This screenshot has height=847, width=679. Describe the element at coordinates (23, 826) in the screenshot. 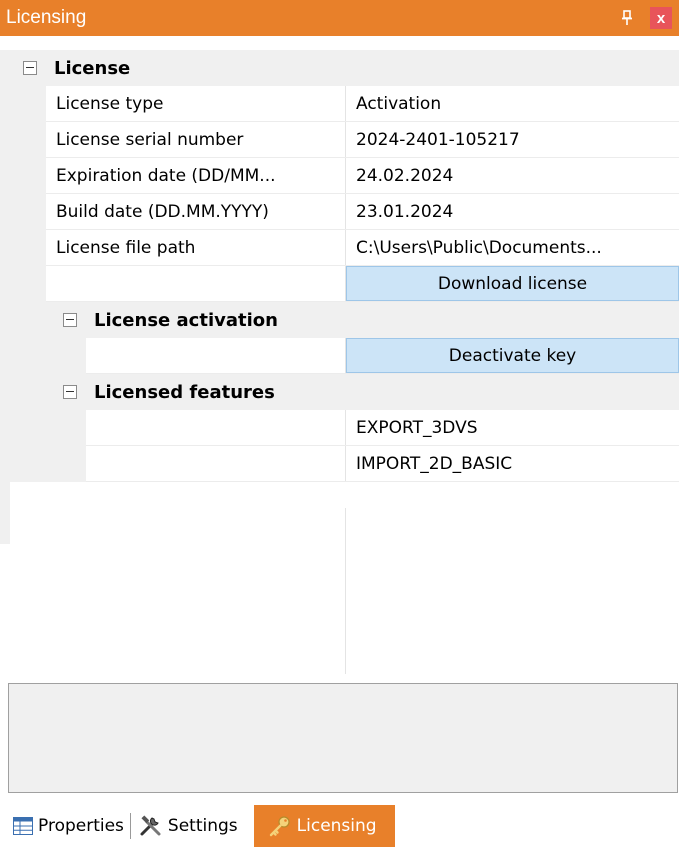

I see `properties-grid-icon` at that location.